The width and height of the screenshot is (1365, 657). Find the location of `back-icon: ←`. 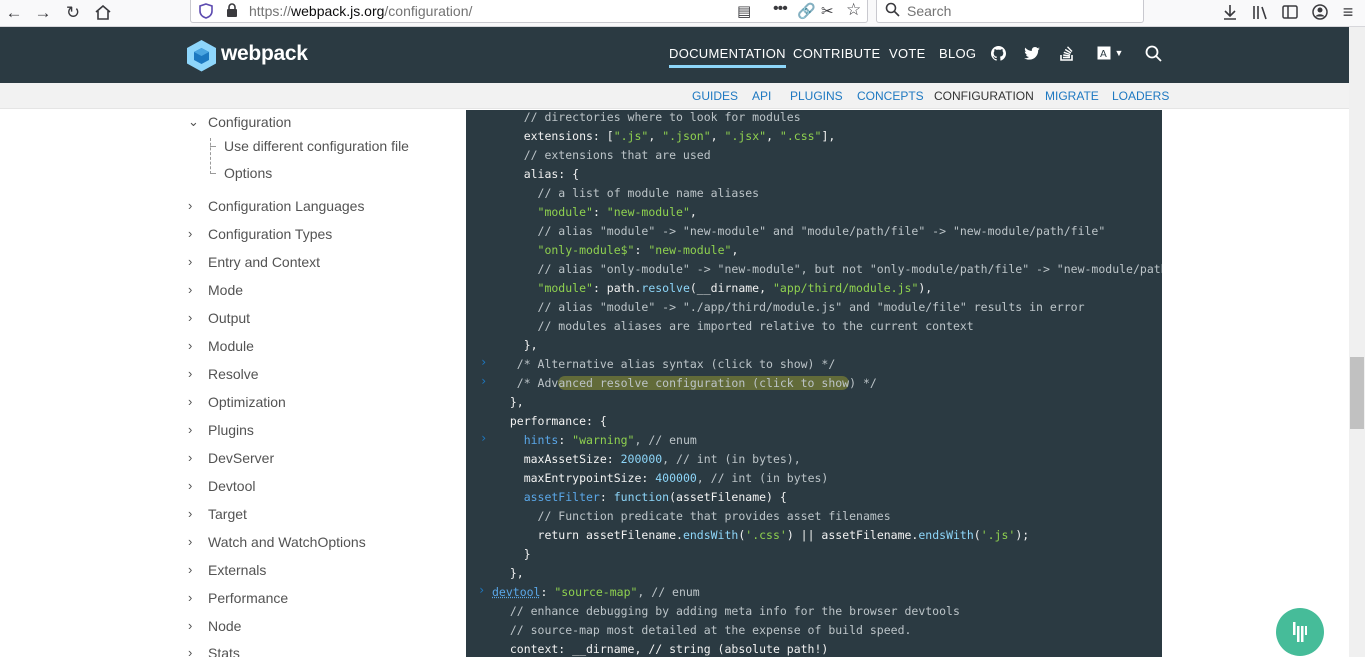

back-icon: ← is located at coordinates (14, 12).